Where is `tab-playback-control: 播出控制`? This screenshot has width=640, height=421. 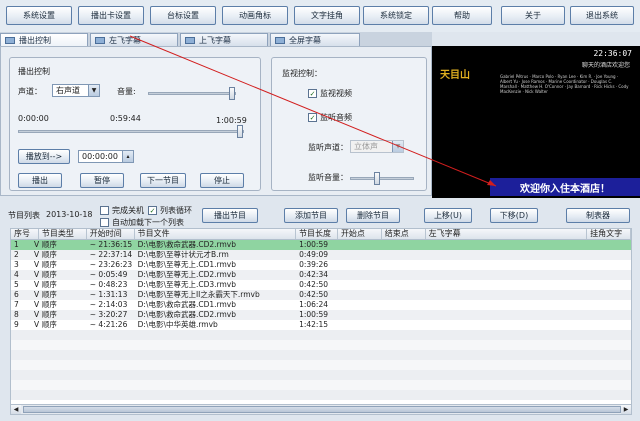
tab-playback-control: 播出控制 is located at coordinates (44, 39).